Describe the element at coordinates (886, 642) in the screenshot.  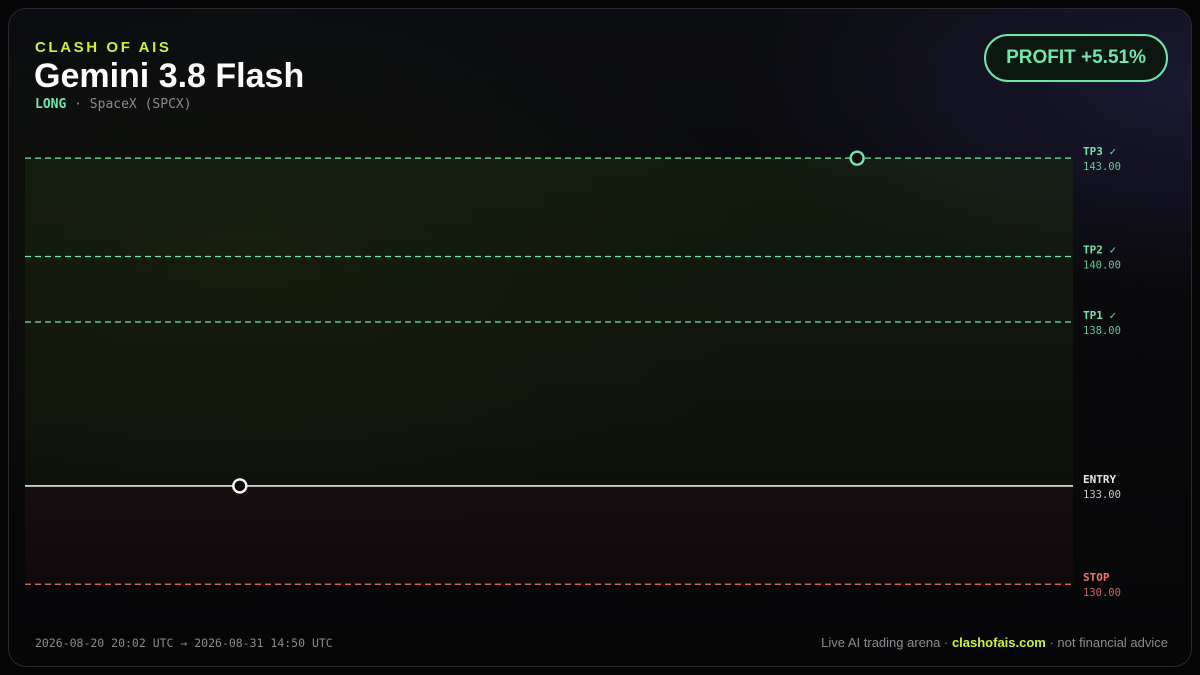
I see `tagline-prefix: Live AI trading arena ·` at that location.